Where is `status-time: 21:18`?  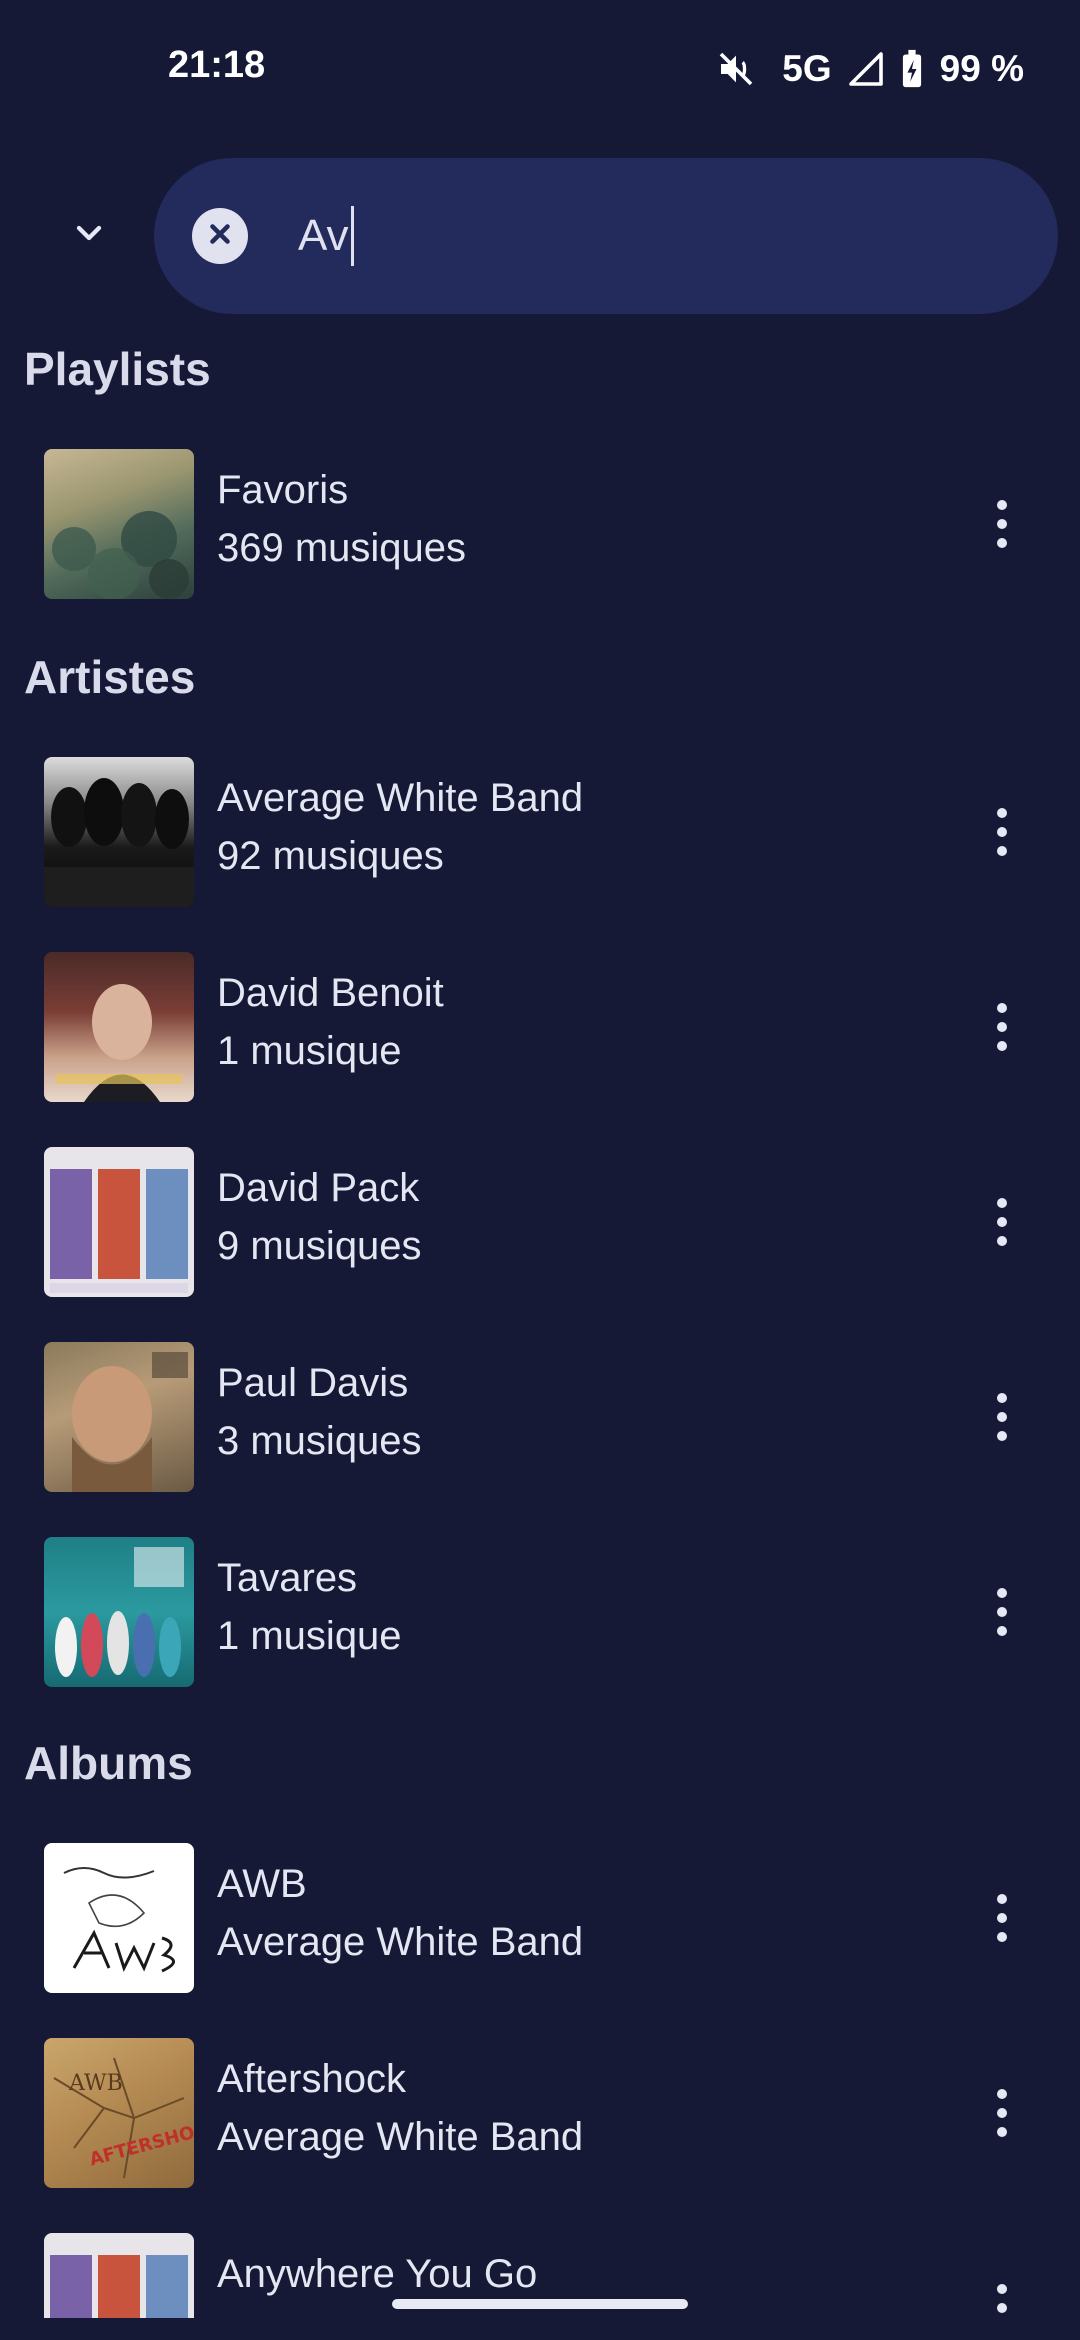
status-time: 21:18 is located at coordinates (217, 65).